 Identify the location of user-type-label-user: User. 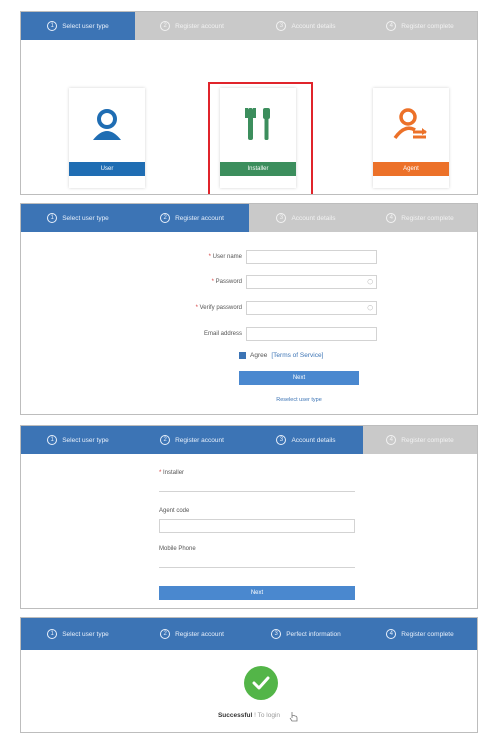
(107, 169).